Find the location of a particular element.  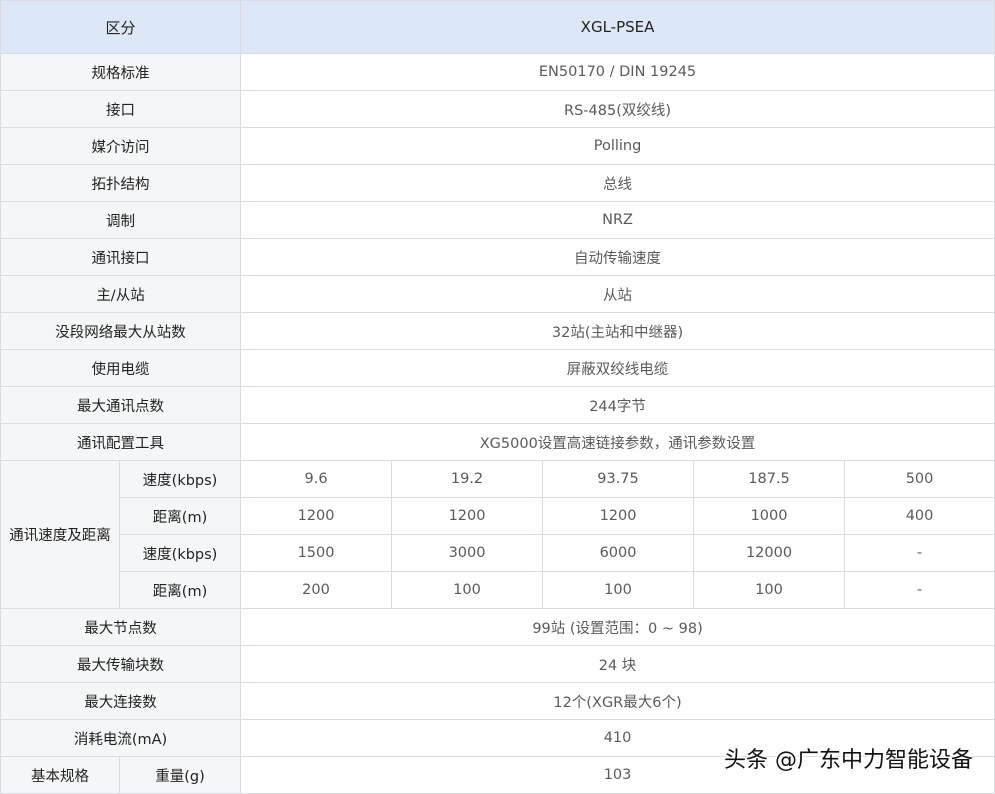

table-row: 使用电缆 屏蔽双绞线电缆 is located at coordinates (497, 368).